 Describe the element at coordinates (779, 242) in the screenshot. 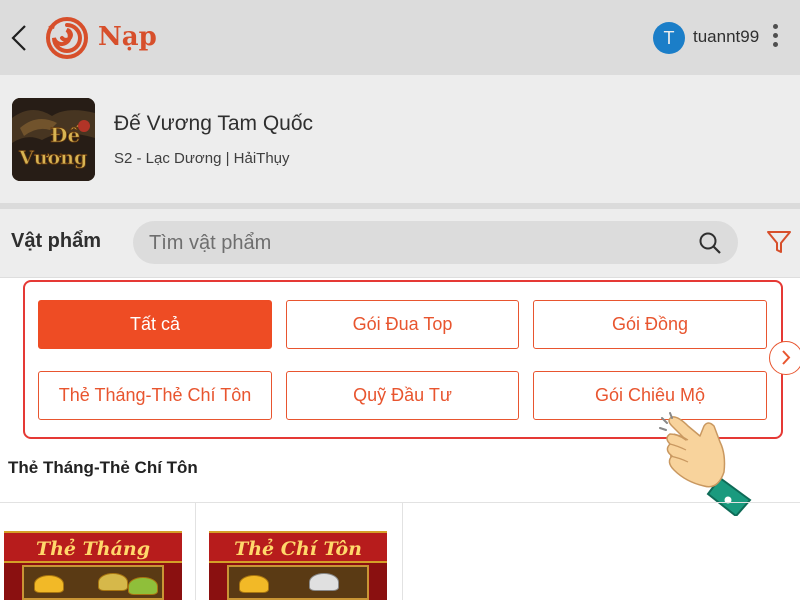

I see `filter-icon` at that location.